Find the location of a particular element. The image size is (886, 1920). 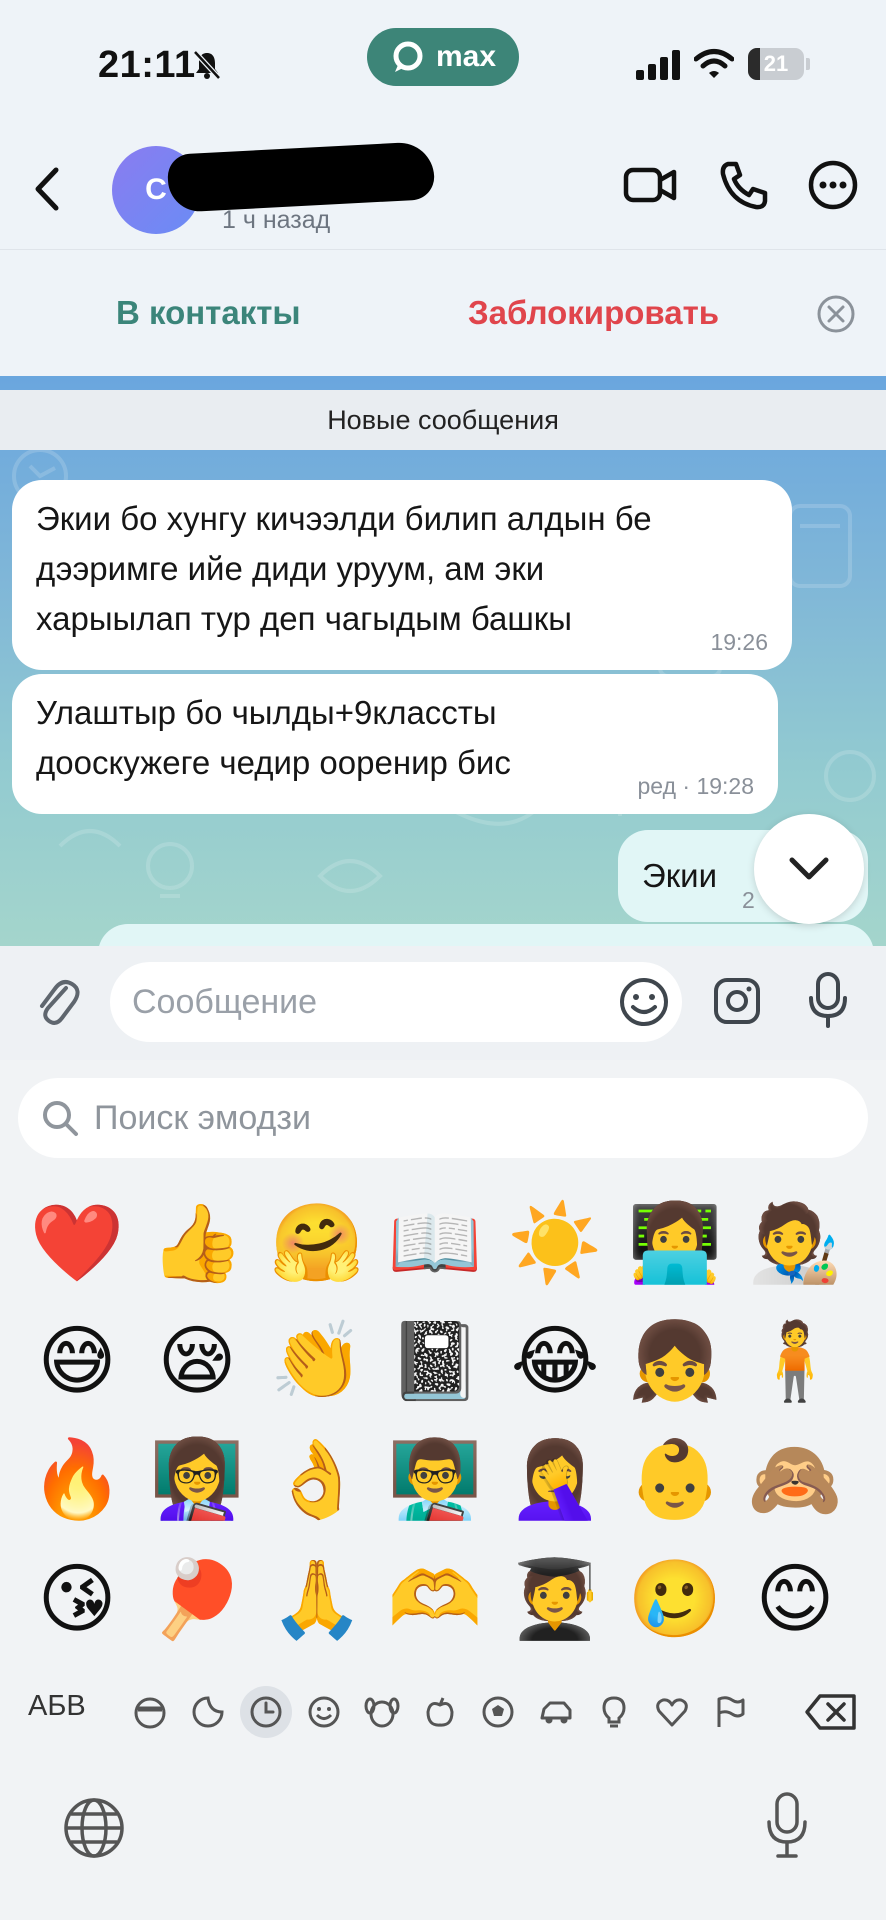

category-travel is located at coordinates (556, 1712).